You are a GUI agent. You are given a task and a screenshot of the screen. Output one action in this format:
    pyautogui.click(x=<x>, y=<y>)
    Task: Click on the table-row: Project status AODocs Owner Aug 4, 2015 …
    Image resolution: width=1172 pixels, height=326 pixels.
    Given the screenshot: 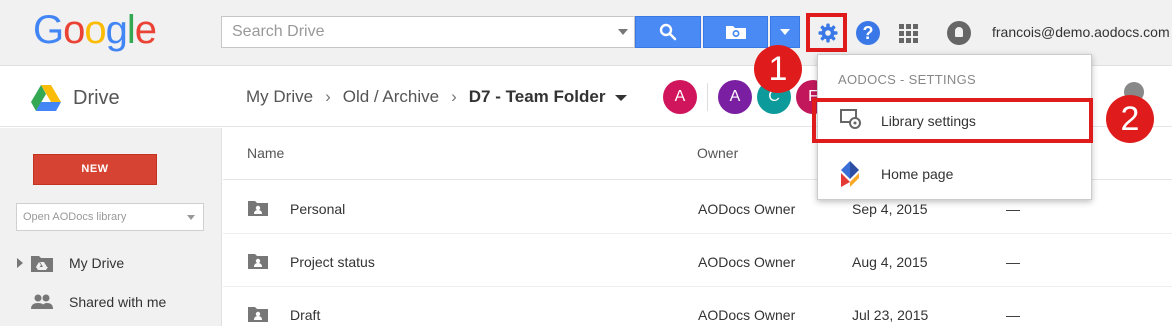 What is the action you would take?
    pyautogui.click(x=697, y=260)
    